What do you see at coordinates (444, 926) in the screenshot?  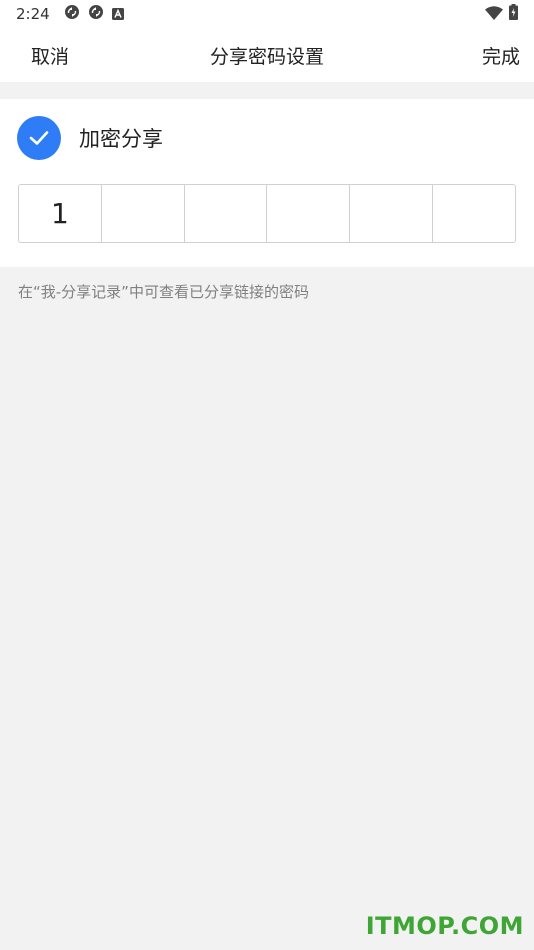 I see `watermark: ITMOP.COM` at bounding box center [444, 926].